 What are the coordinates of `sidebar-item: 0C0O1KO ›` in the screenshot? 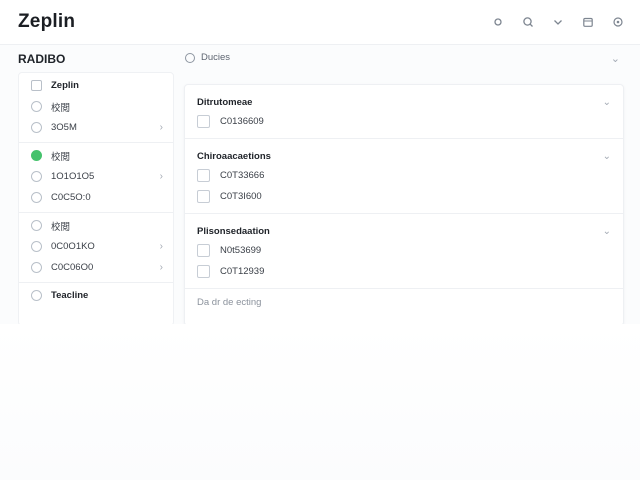 It's located at (96, 246).